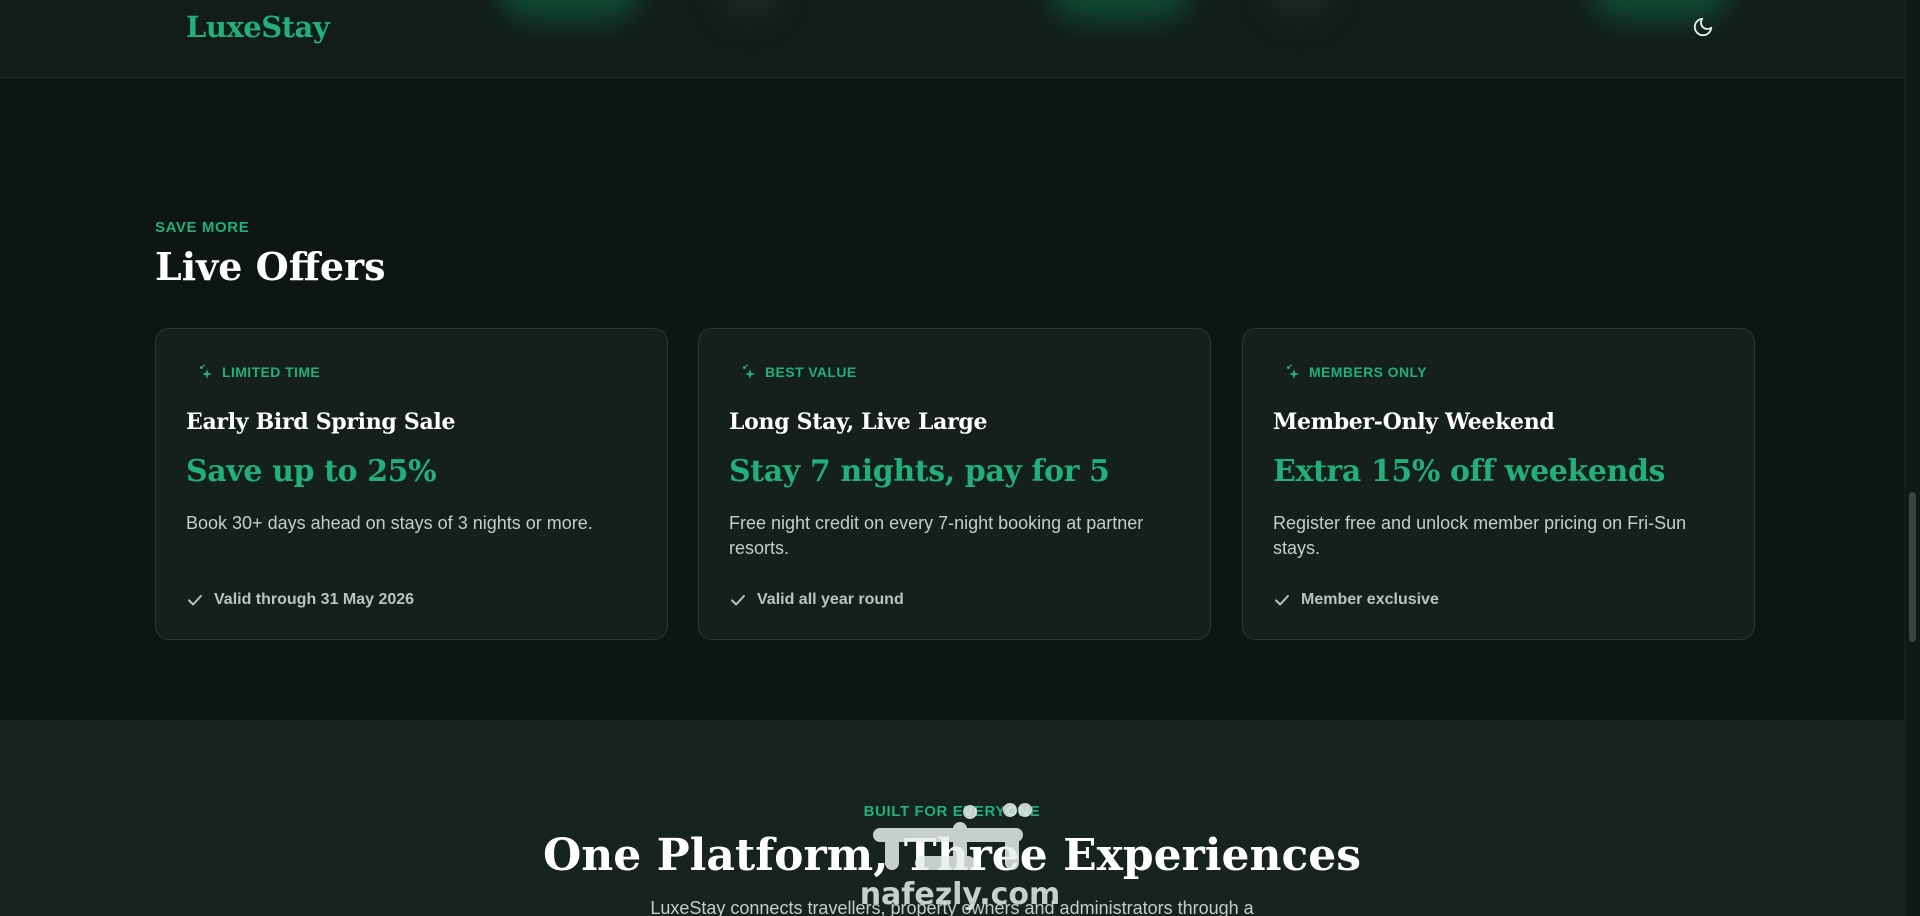 The height and width of the screenshot is (916, 1920). What do you see at coordinates (830, 599) in the screenshot?
I see `offer-validity-label: Valid all year round` at bounding box center [830, 599].